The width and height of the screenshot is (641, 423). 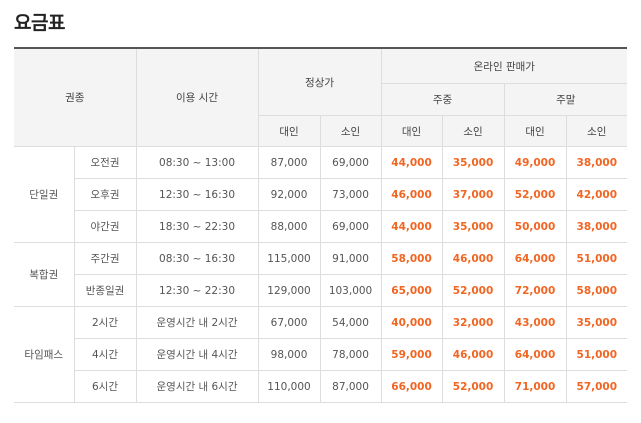 I want to click on ticket-name: 주간권, so click(x=105, y=258).